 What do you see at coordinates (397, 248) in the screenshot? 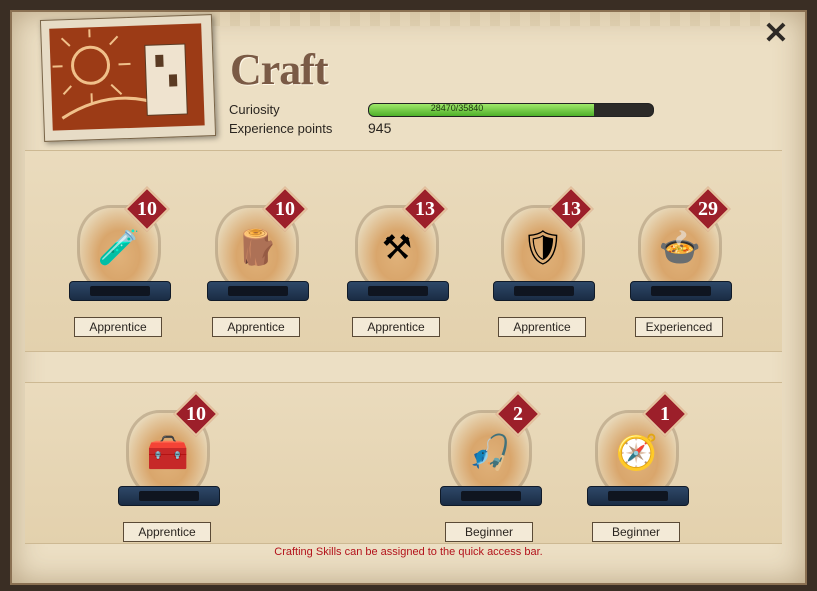
I see `anvil-icon: ⚒` at bounding box center [397, 248].